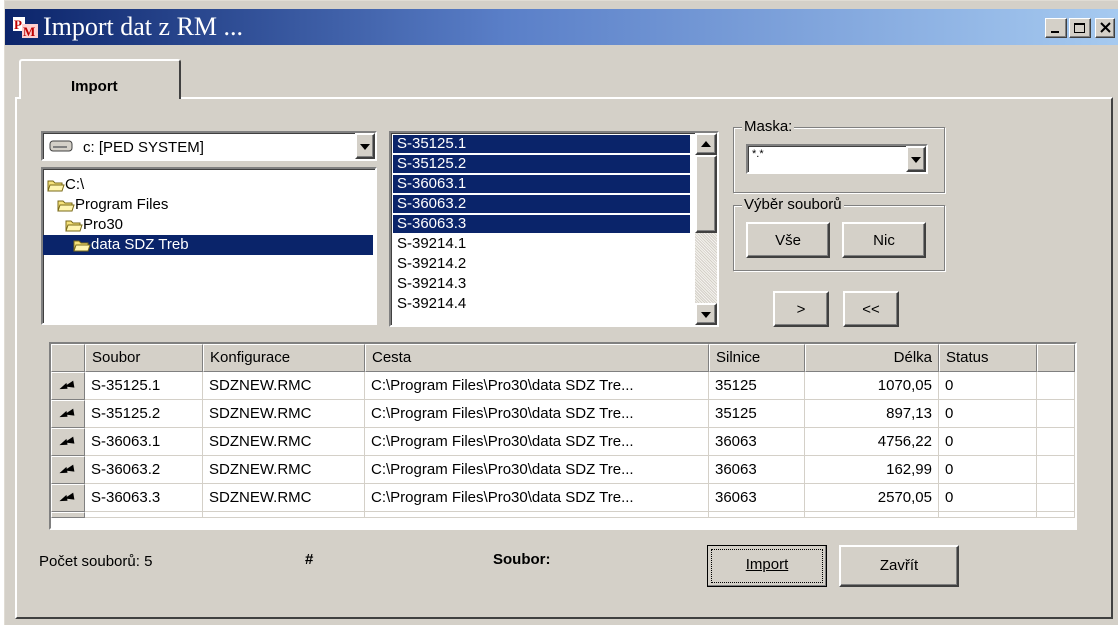  Describe the element at coordinates (541, 304) in the screenshot. I see `file-list-item: S-39214.4` at that location.